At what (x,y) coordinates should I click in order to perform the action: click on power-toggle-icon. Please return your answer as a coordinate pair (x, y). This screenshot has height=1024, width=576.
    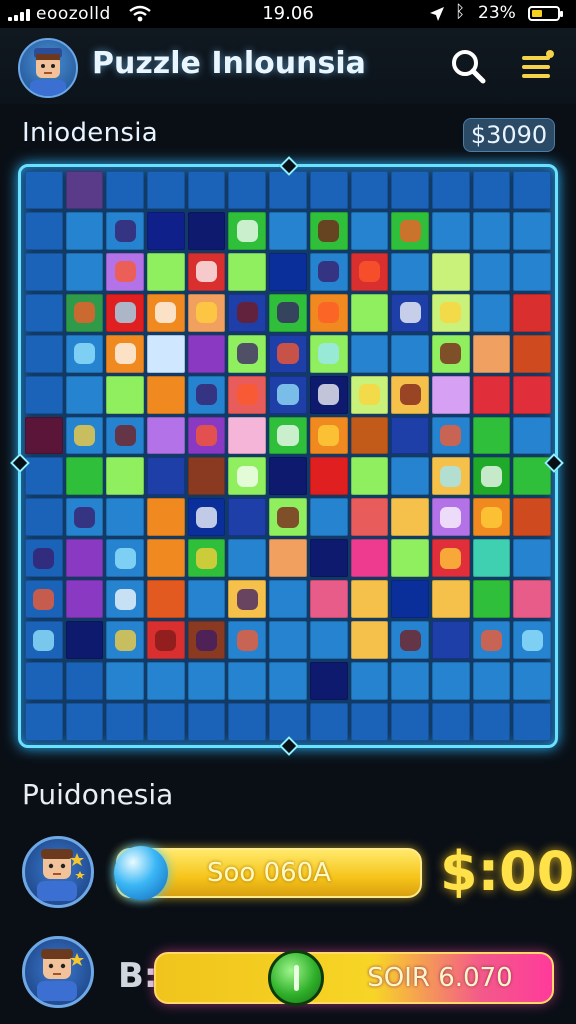
    Looking at the image, I should click on (296, 978).